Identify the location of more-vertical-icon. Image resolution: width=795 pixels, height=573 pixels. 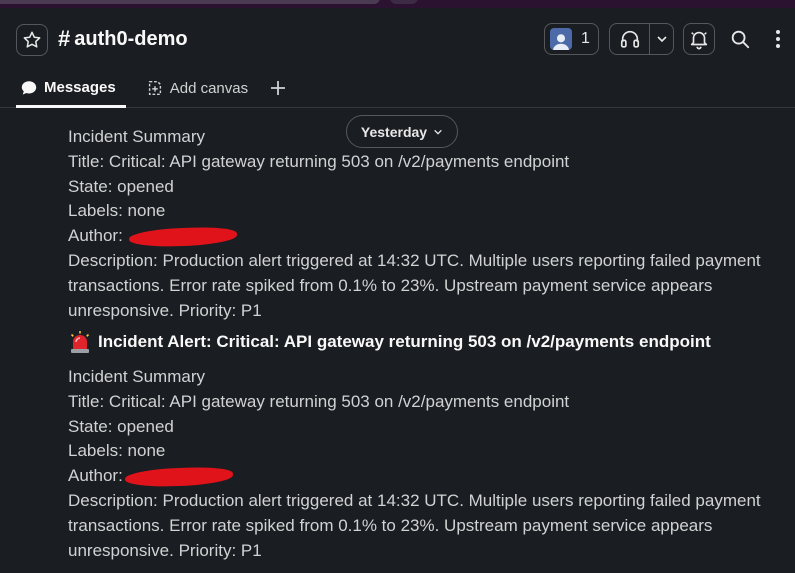
(778, 39).